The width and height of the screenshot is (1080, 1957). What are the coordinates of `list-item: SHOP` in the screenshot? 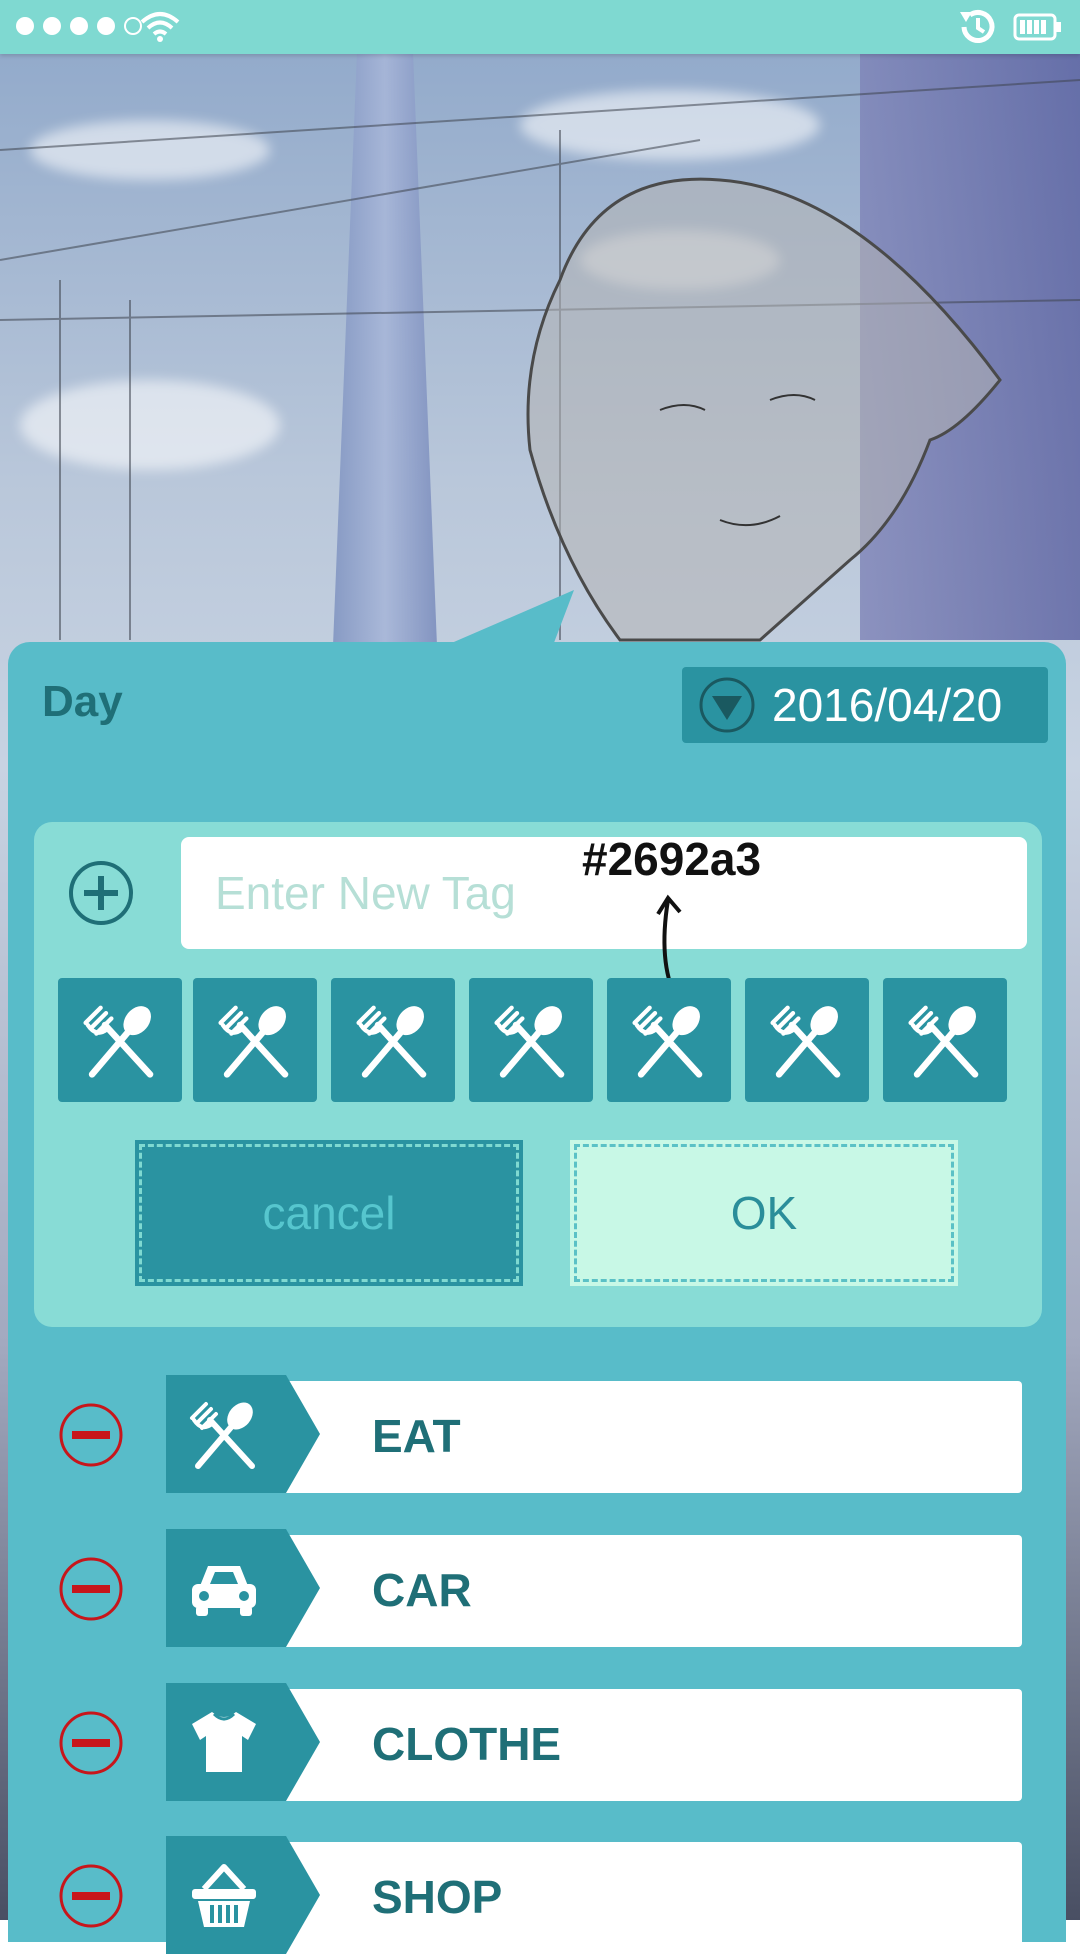 It's located at (537, 1895).